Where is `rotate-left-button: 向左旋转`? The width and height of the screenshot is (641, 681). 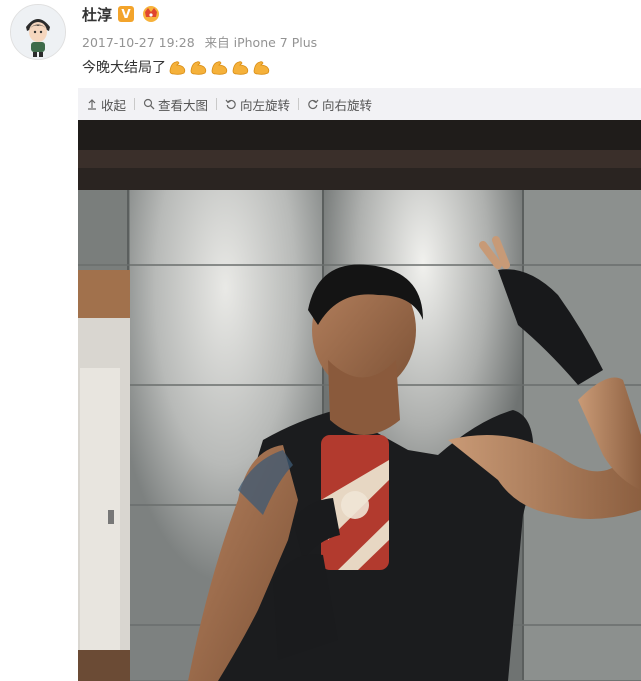 rotate-left-button: 向左旋转 is located at coordinates (257, 104).